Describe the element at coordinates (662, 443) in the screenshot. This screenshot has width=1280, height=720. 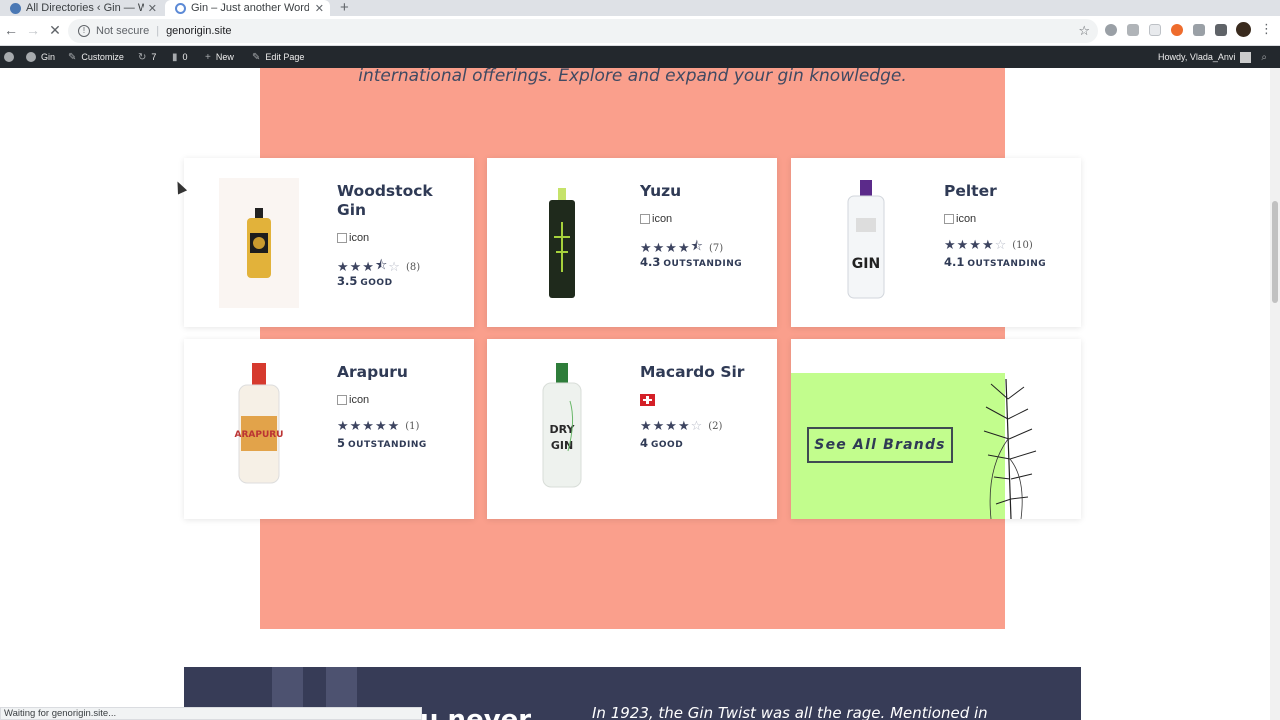
I see `rating-score: 4 GOOD` at that location.